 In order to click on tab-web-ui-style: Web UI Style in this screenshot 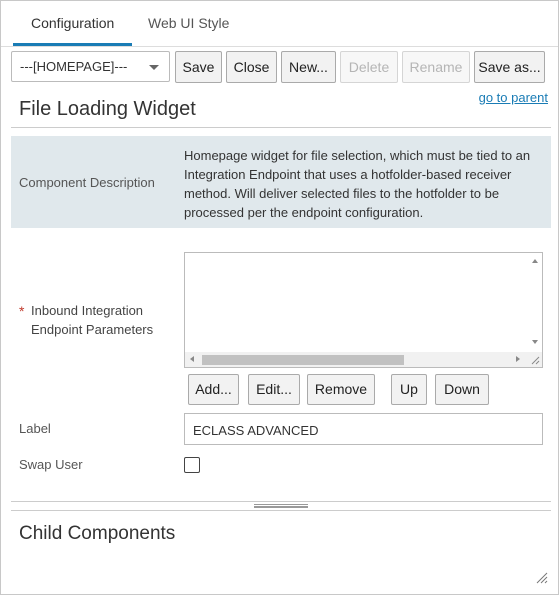, I will do `click(188, 23)`.